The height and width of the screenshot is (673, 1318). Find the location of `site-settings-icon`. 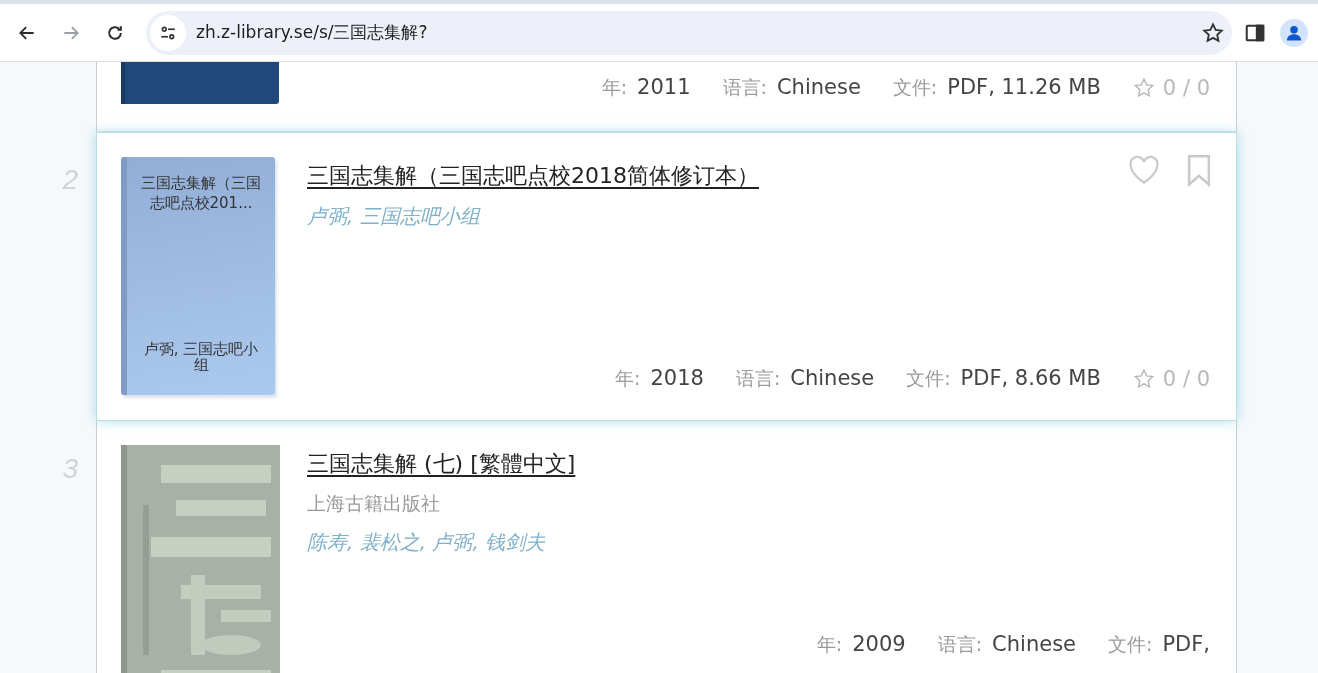

site-settings-icon is located at coordinates (168, 32).